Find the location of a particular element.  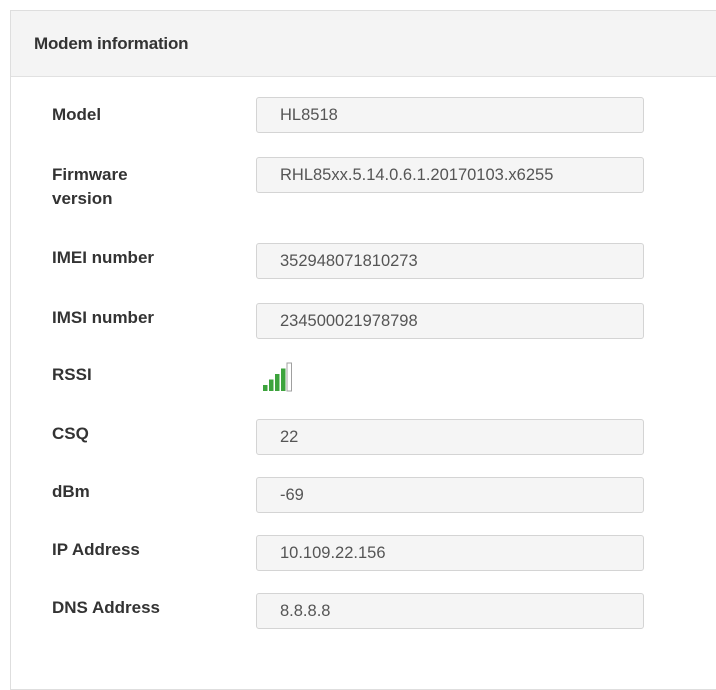

dns-field is located at coordinates (450, 611).